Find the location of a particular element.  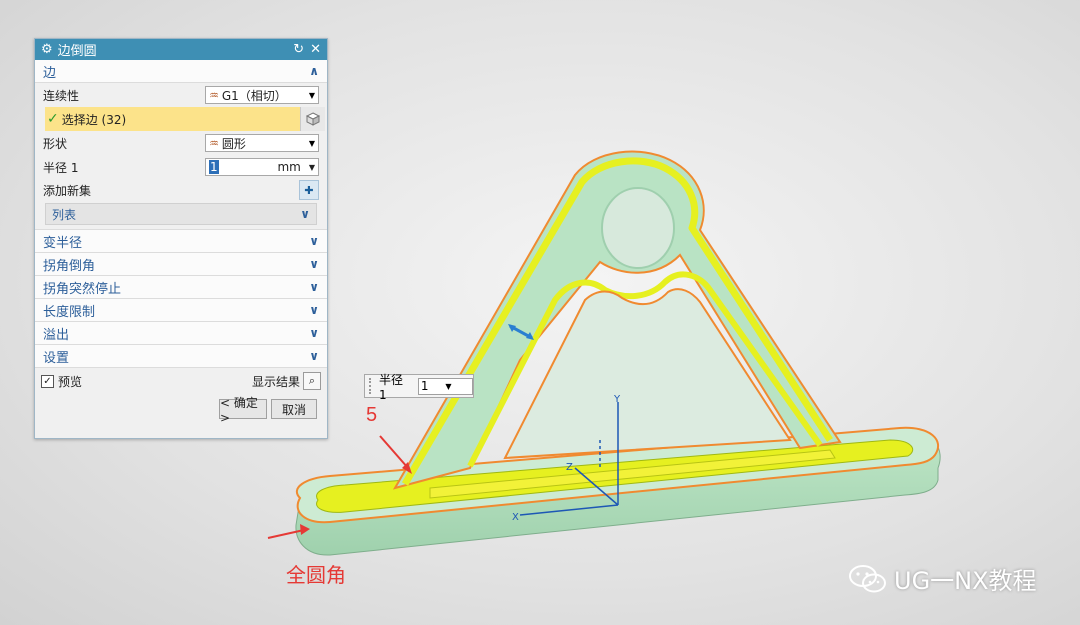

continuity-row: 连续性 ♒ G1（相切） ▼ is located at coordinates (181, 95).